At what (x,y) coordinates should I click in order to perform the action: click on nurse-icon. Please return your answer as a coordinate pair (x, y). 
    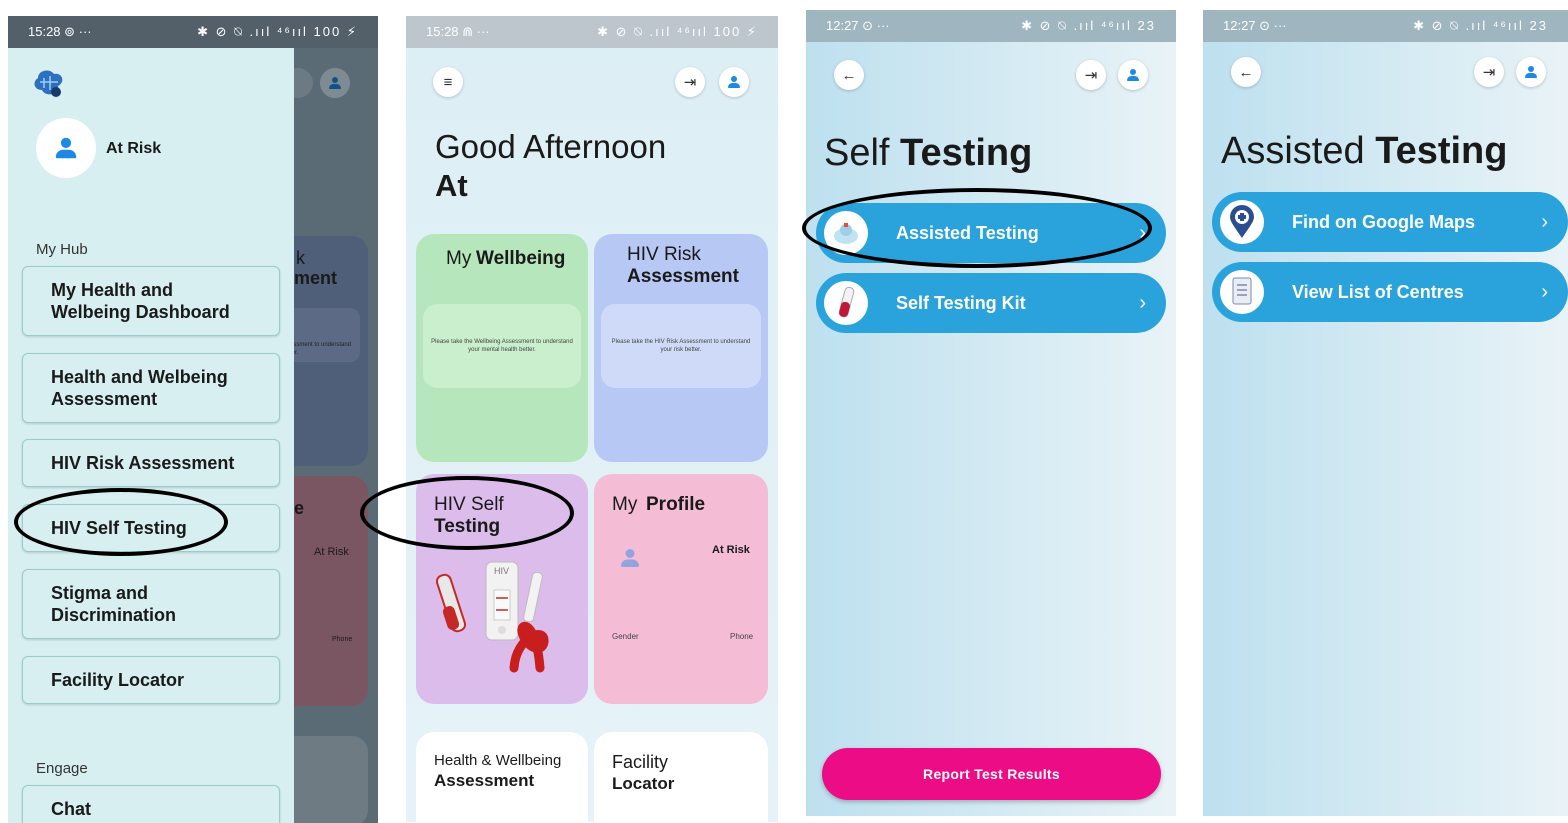
    Looking at the image, I should click on (846, 233).